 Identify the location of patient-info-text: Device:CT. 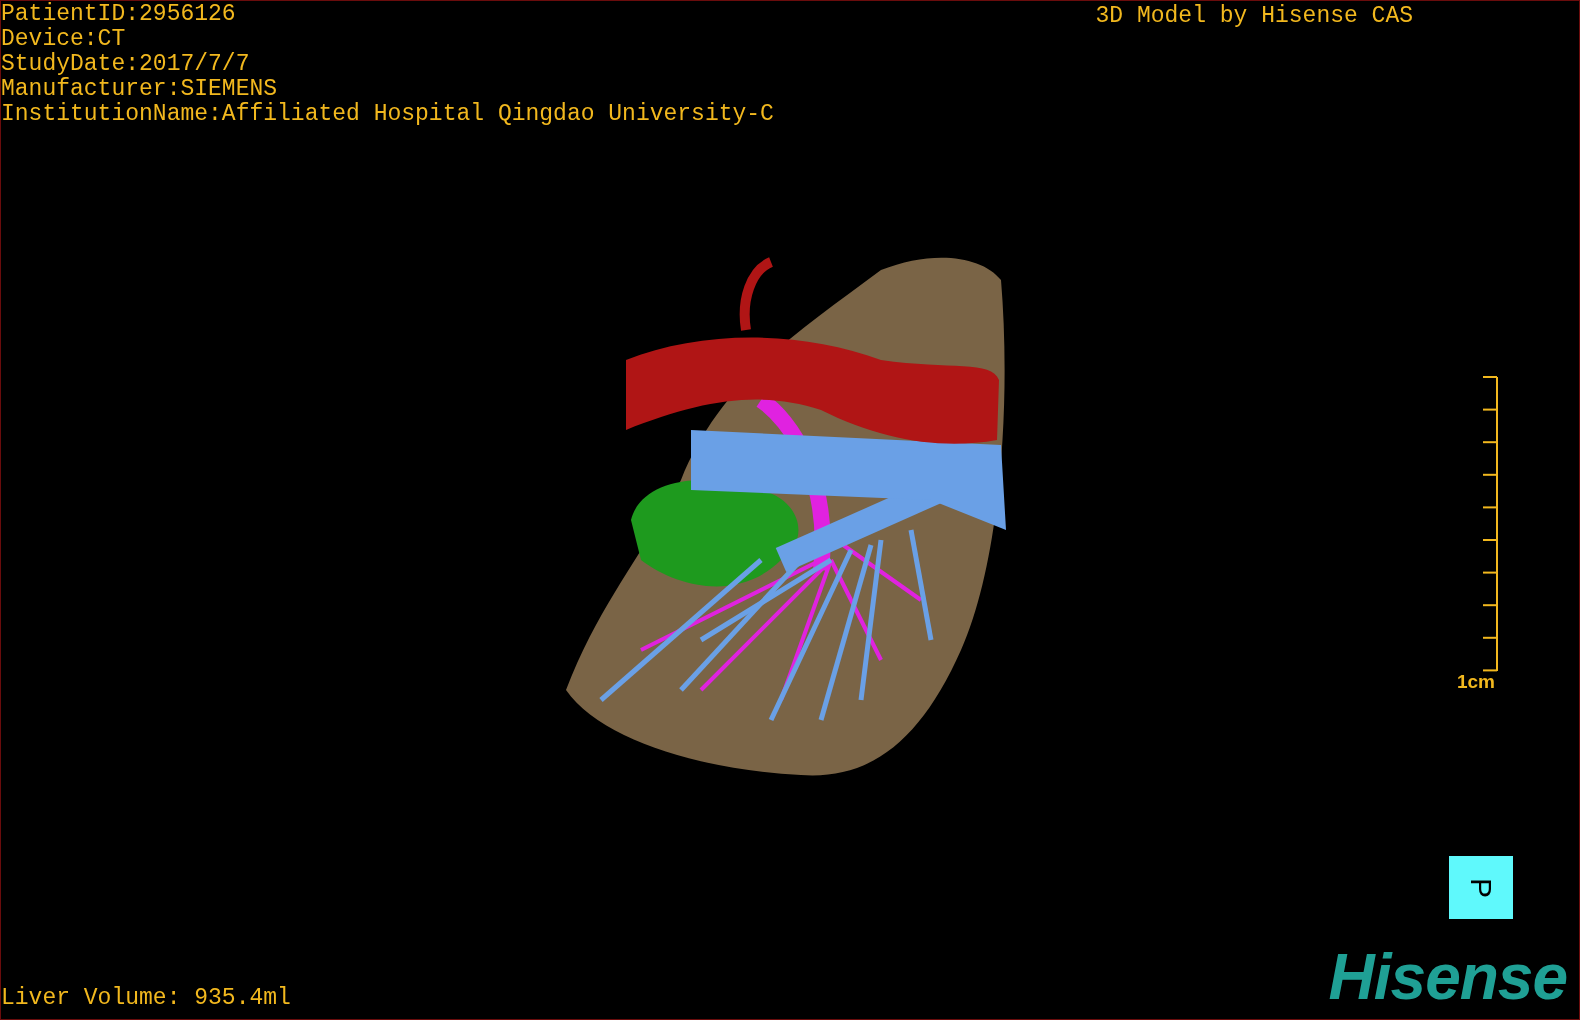
(64, 39).